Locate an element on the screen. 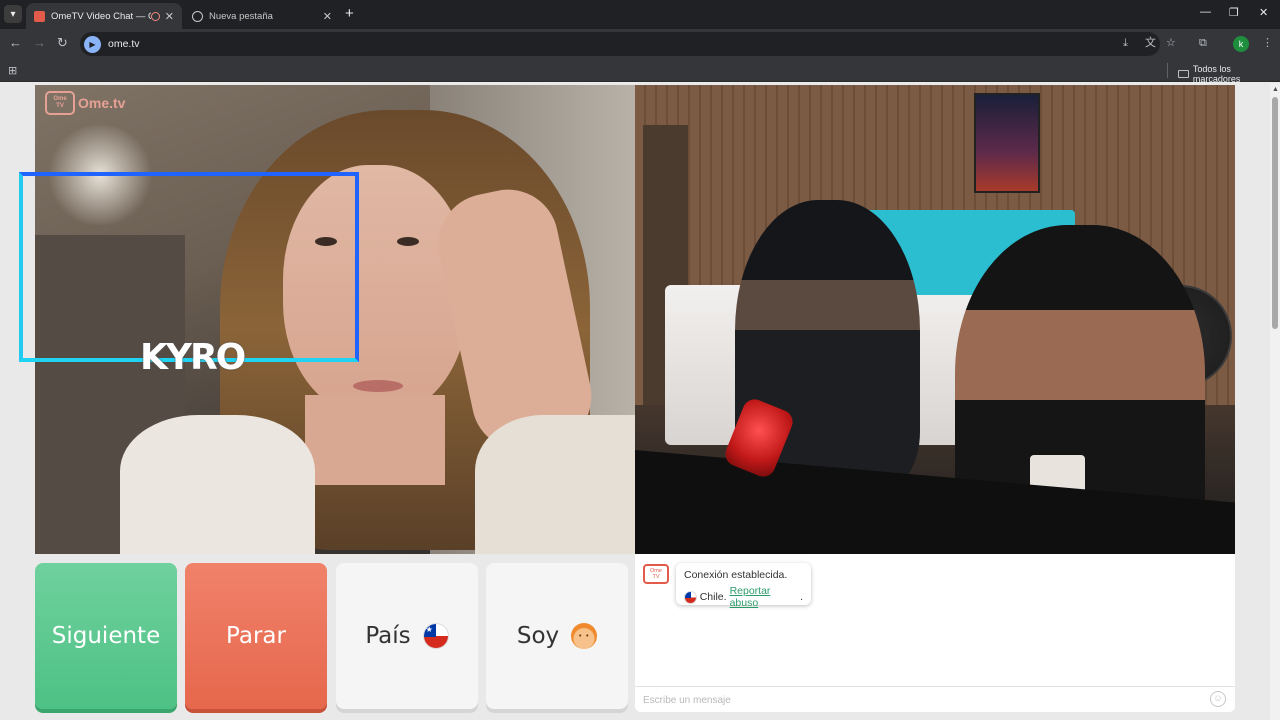 The width and height of the screenshot is (1280, 720). tab-search-button: ▾ is located at coordinates (13, 14).